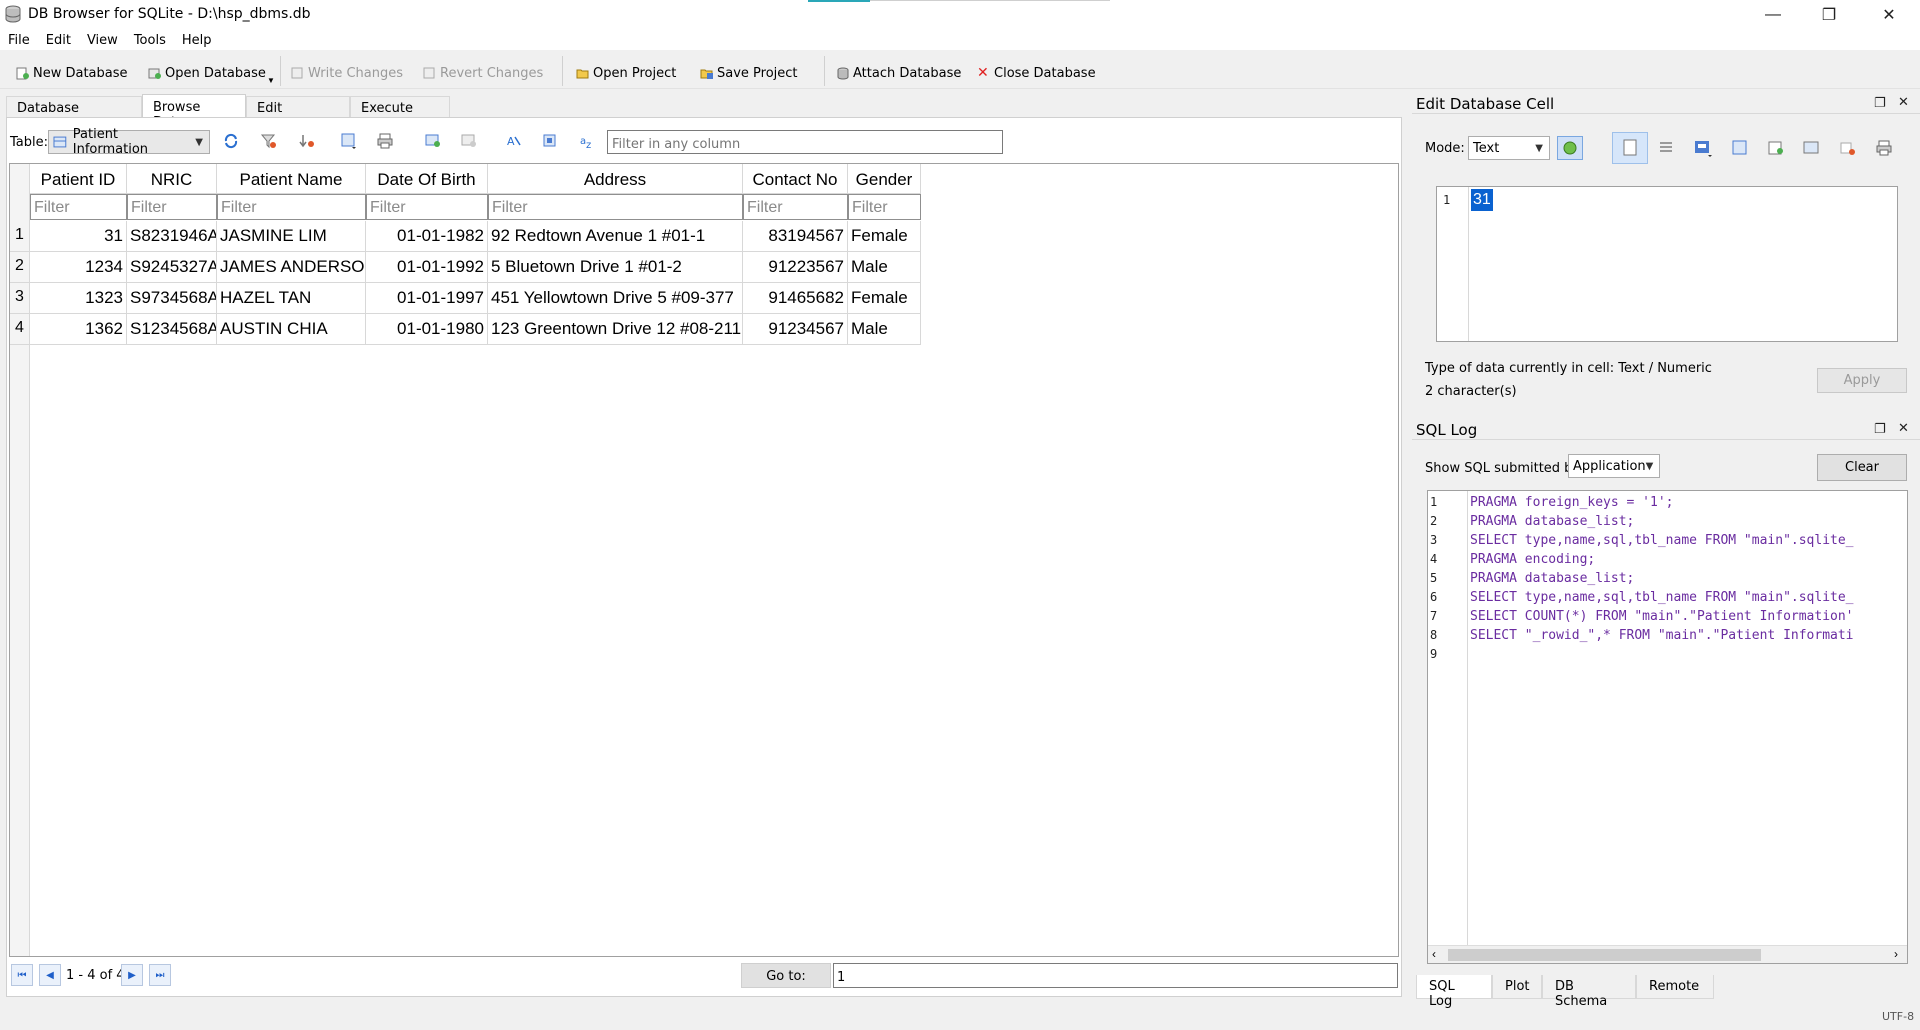  Describe the element at coordinates (194, 106) in the screenshot. I see `tab-browse-data: Browse Data` at that location.